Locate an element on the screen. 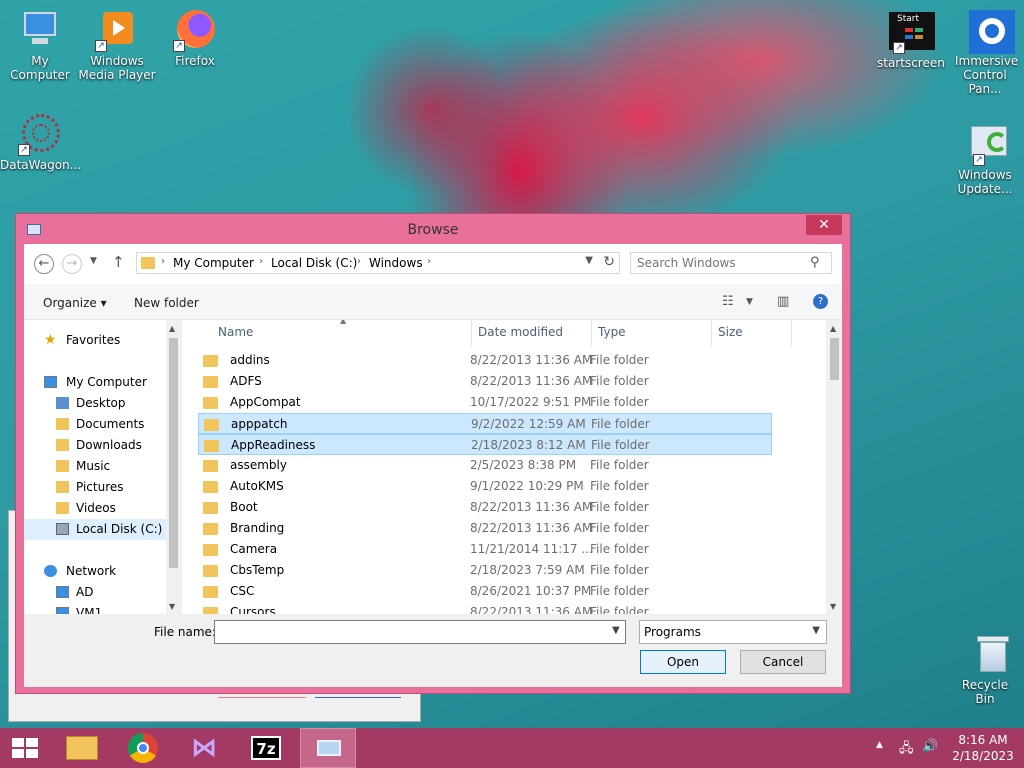 This screenshot has height=768, width=1024. preview-pane-icon: ▥ is located at coordinates (783, 301).